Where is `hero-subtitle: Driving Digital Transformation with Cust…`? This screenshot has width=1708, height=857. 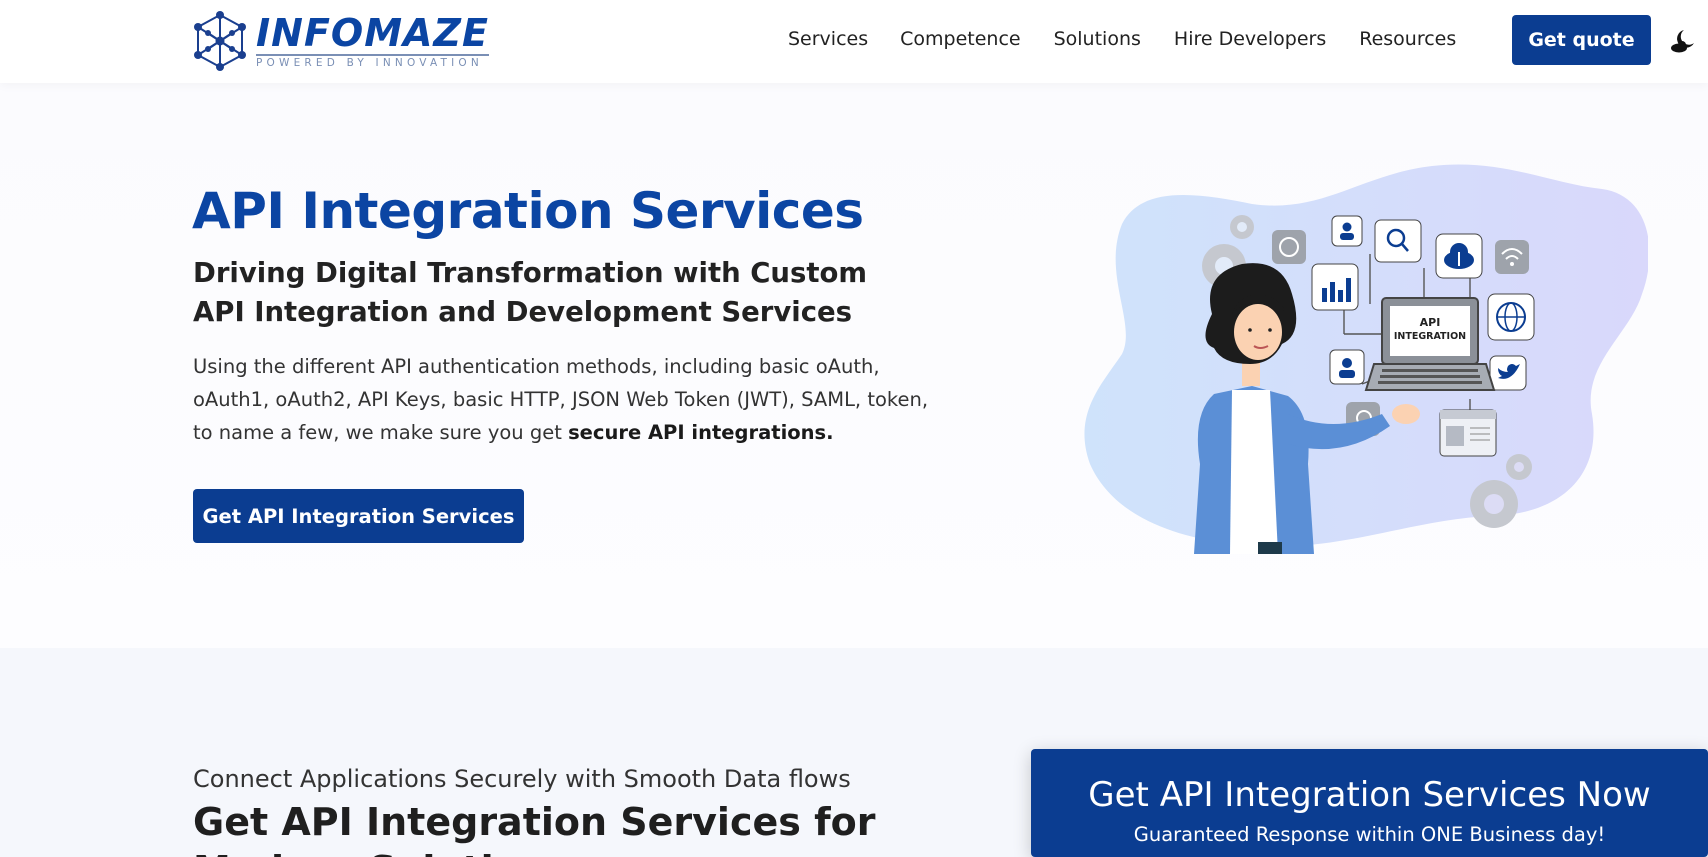
hero-subtitle: Driving Digital Transformation with Cust… is located at coordinates (530, 292).